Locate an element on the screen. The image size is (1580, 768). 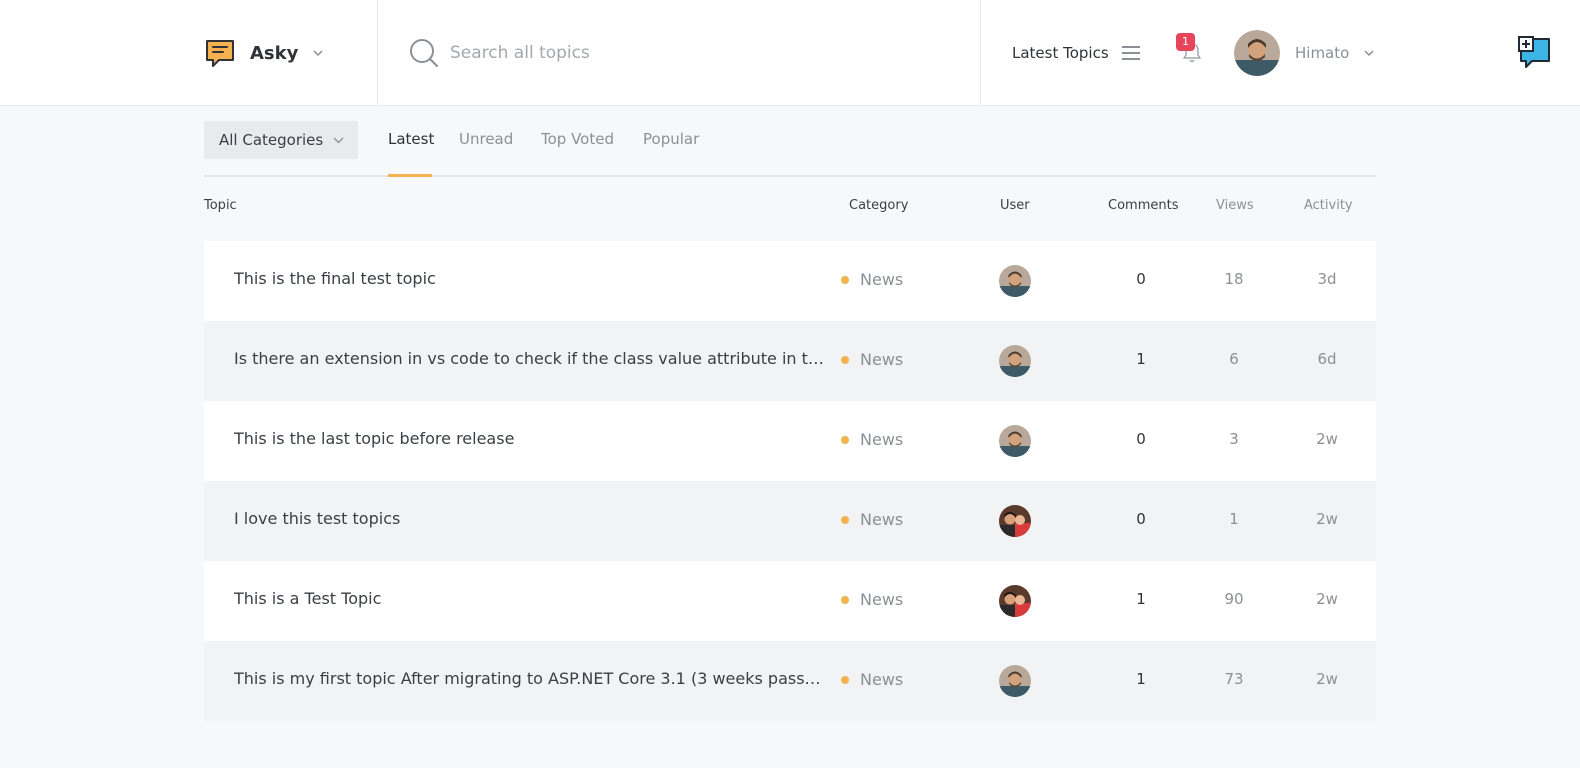
topic-title-link: This is the last topic before release is located at coordinates (529, 438).